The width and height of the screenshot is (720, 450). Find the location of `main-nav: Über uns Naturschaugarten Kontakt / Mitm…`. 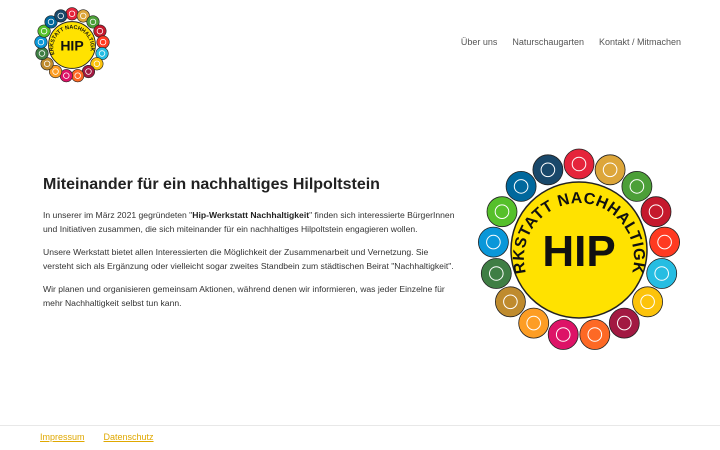

main-nav: Über uns Naturschaugarten Kontakt / Mitm… is located at coordinates (571, 42).